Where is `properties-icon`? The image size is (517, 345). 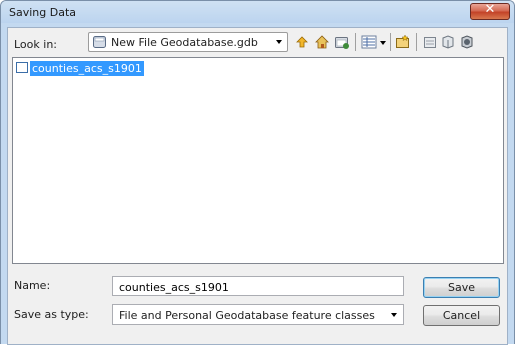 properties-icon is located at coordinates (430, 42).